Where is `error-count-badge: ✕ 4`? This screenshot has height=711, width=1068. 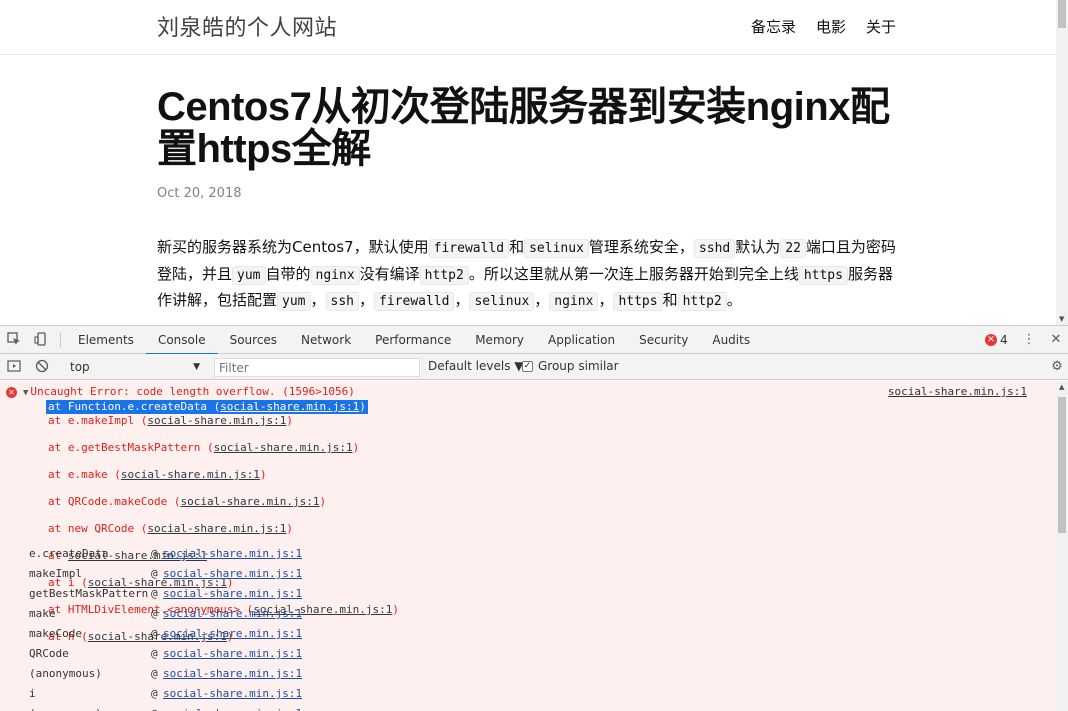
error-count-badge: ✕ 4 is located at coordinates (996, 340).